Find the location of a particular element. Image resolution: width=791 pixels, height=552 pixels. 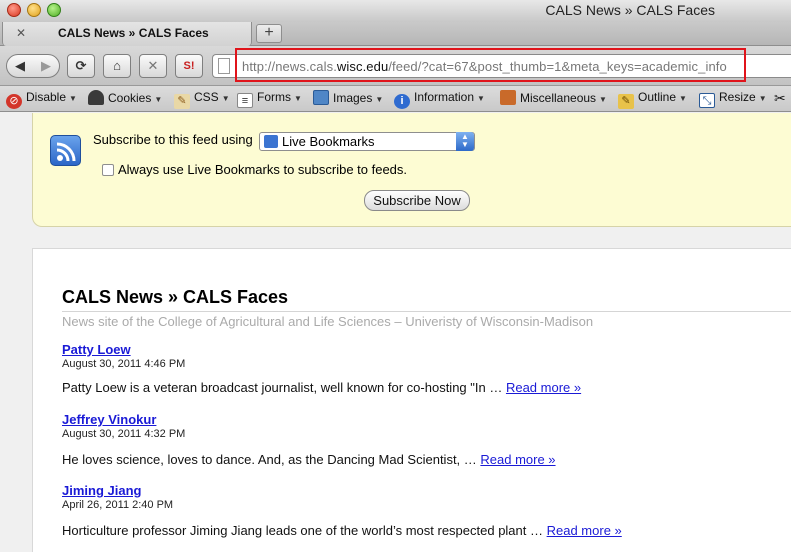

entry-title-link: Jeffrey Vinokur is located at coordinates (412, 419).